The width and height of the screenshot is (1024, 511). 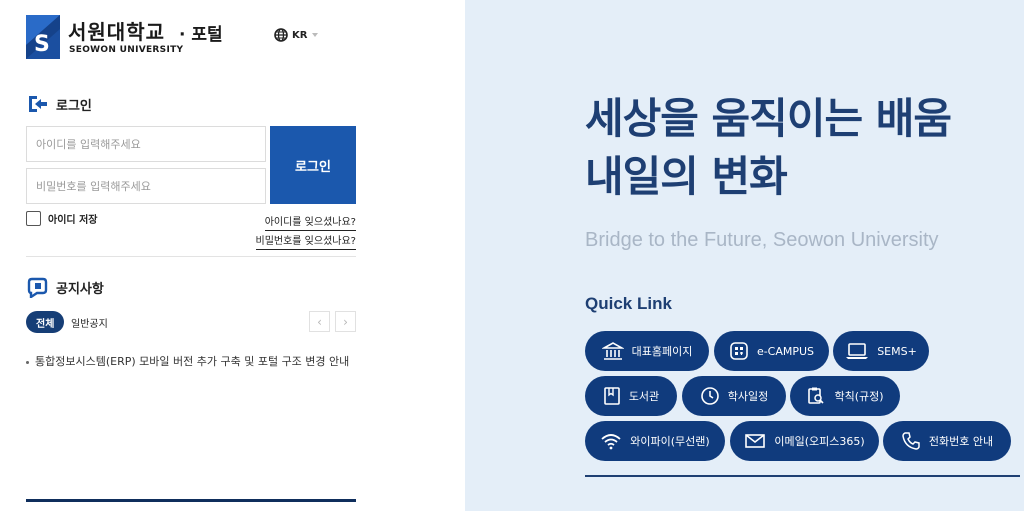 I want to click on bullet-icon, so click(x=27, y=362).